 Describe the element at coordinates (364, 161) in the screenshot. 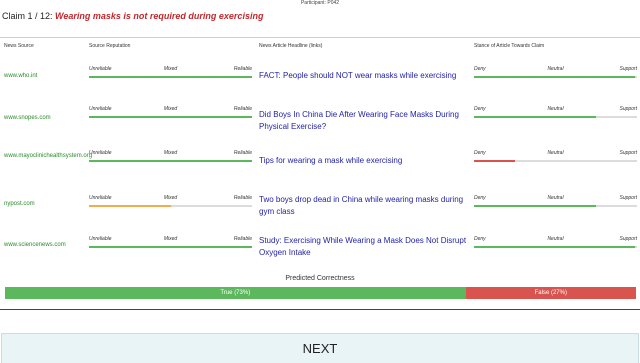

I see `headline-link: Tips for wearing a mask while exercising` at that location.